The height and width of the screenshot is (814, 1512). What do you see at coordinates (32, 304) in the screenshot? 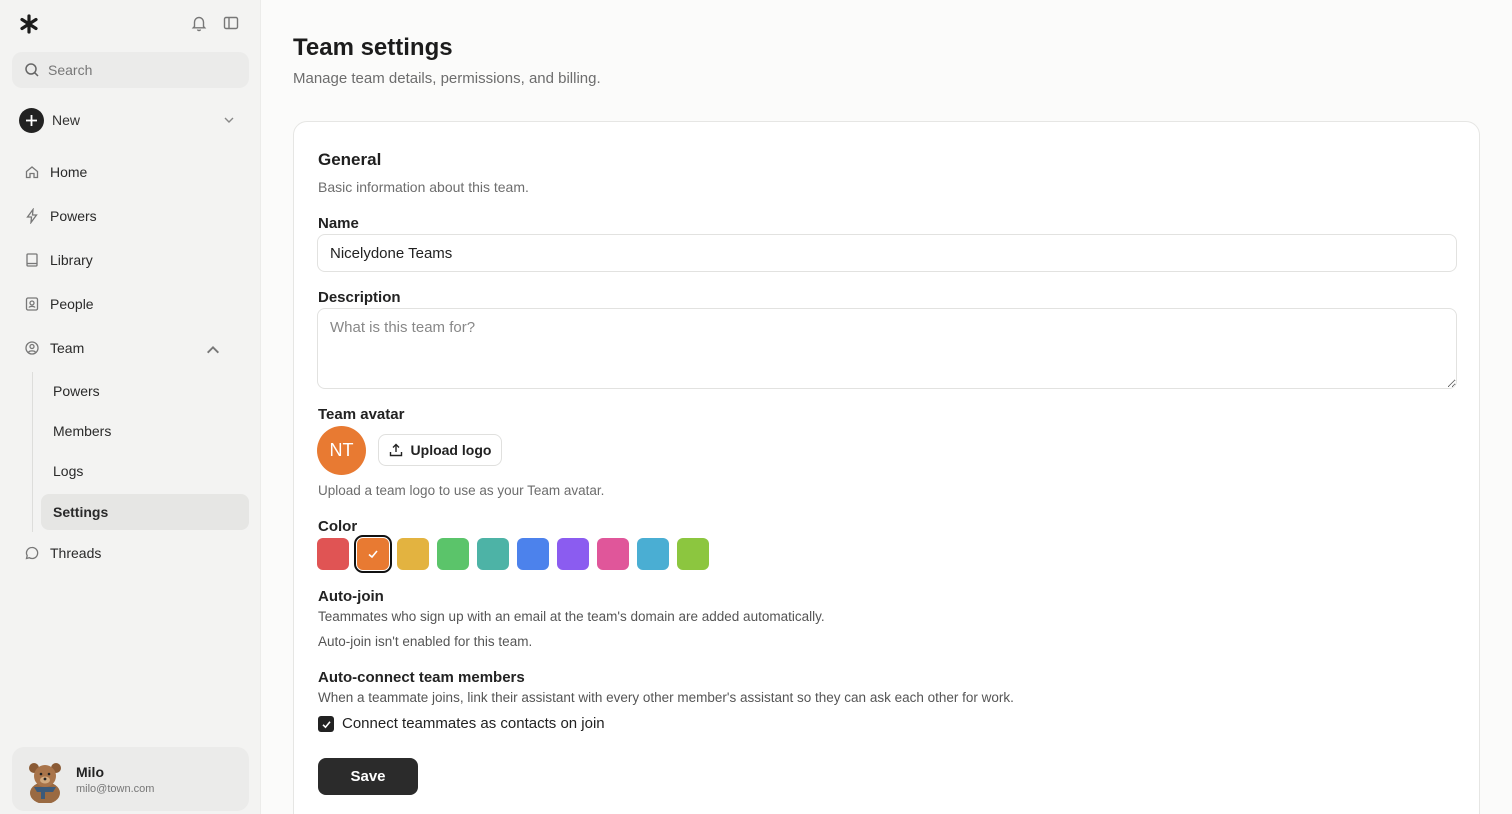
I see `contact-card-icon` at bounding box center [32, 304].